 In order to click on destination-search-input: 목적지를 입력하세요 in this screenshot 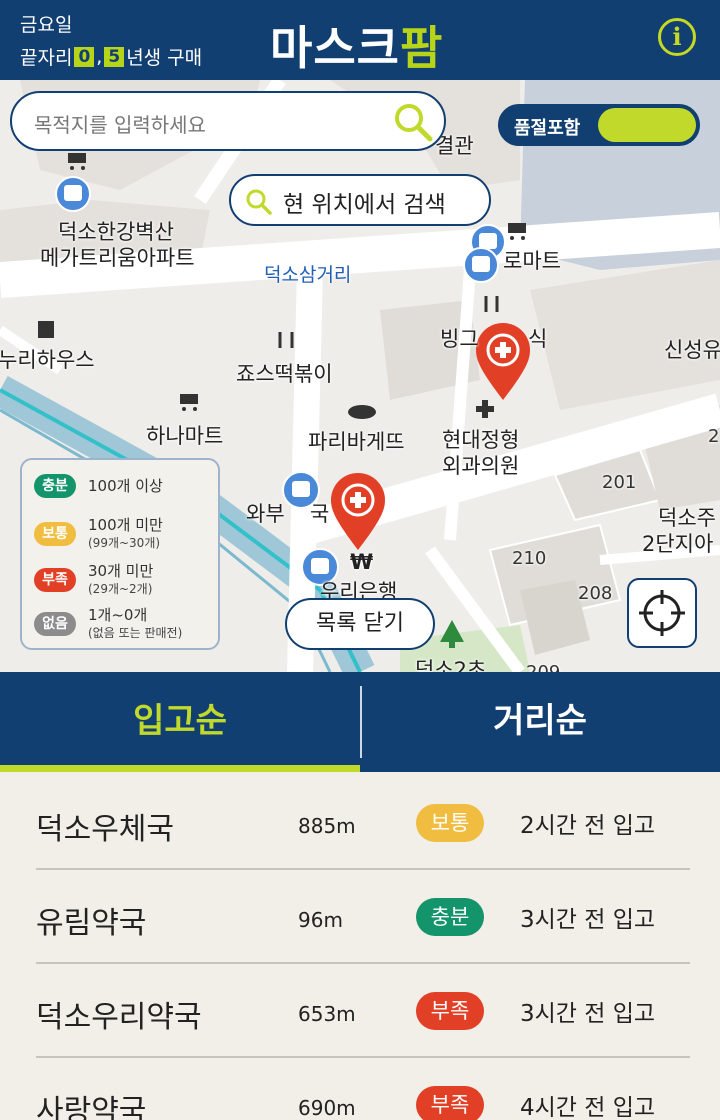, I will do `click(228, 121)`.